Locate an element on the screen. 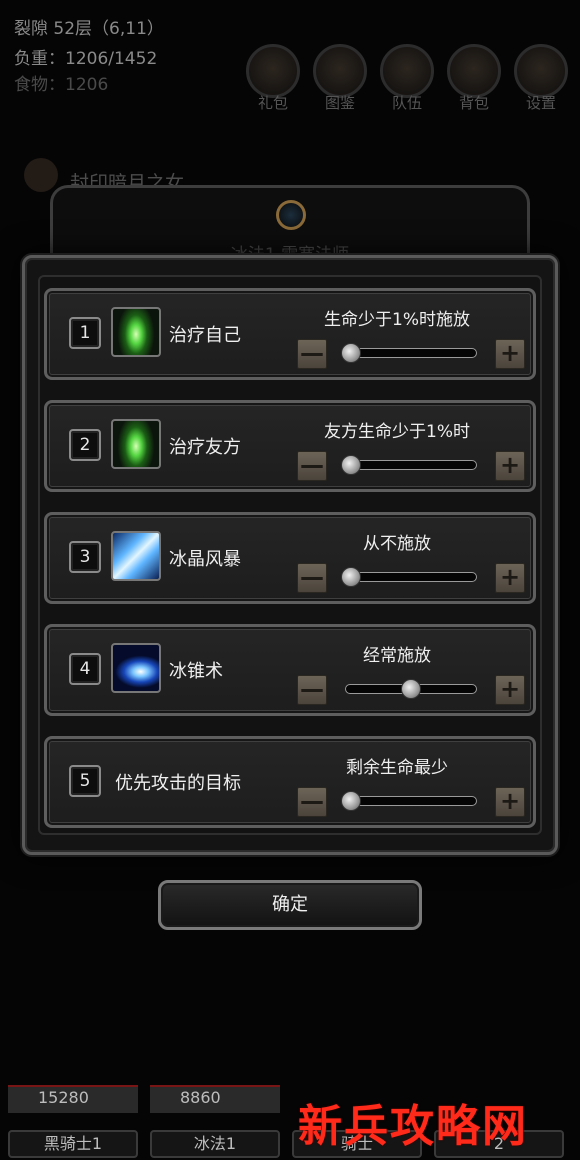 Image resolution: width=580 pixels, height=1160 pixels. location-text: 裂隙 52层（6,11） is located at coordinates (89, 29).